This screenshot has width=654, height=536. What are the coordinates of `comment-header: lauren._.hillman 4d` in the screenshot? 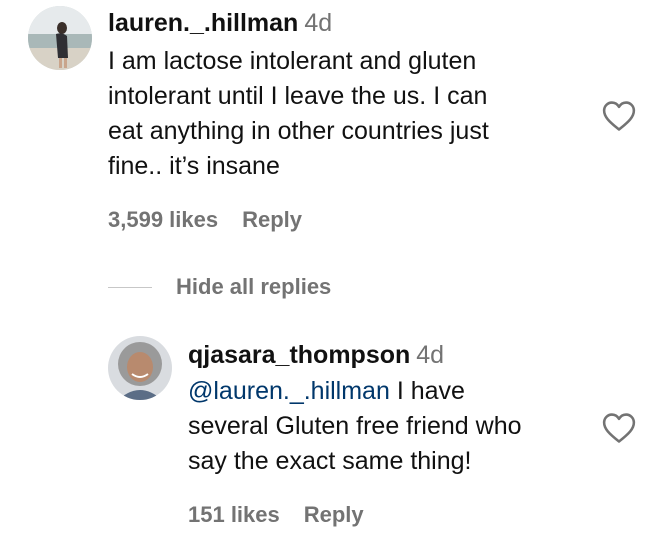 It's located at (220, 23).